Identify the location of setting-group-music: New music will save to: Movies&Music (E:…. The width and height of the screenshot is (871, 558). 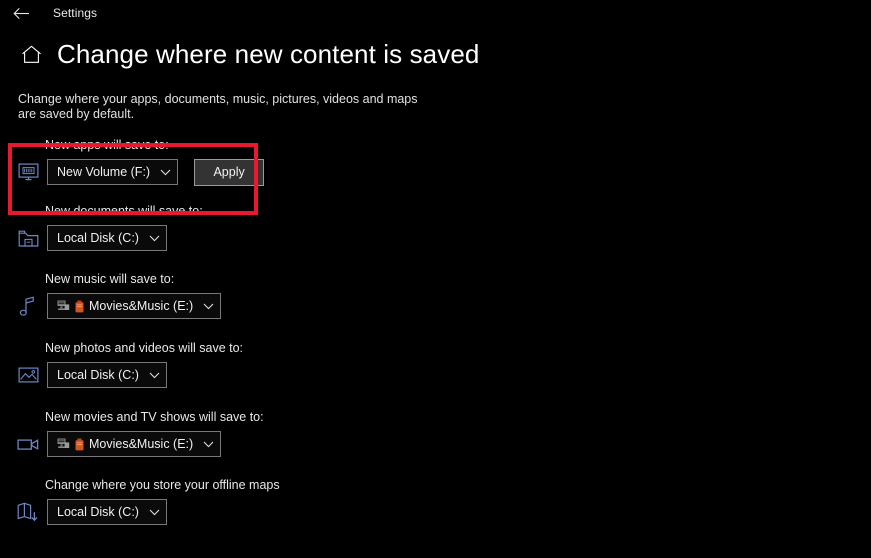
(435, 296).